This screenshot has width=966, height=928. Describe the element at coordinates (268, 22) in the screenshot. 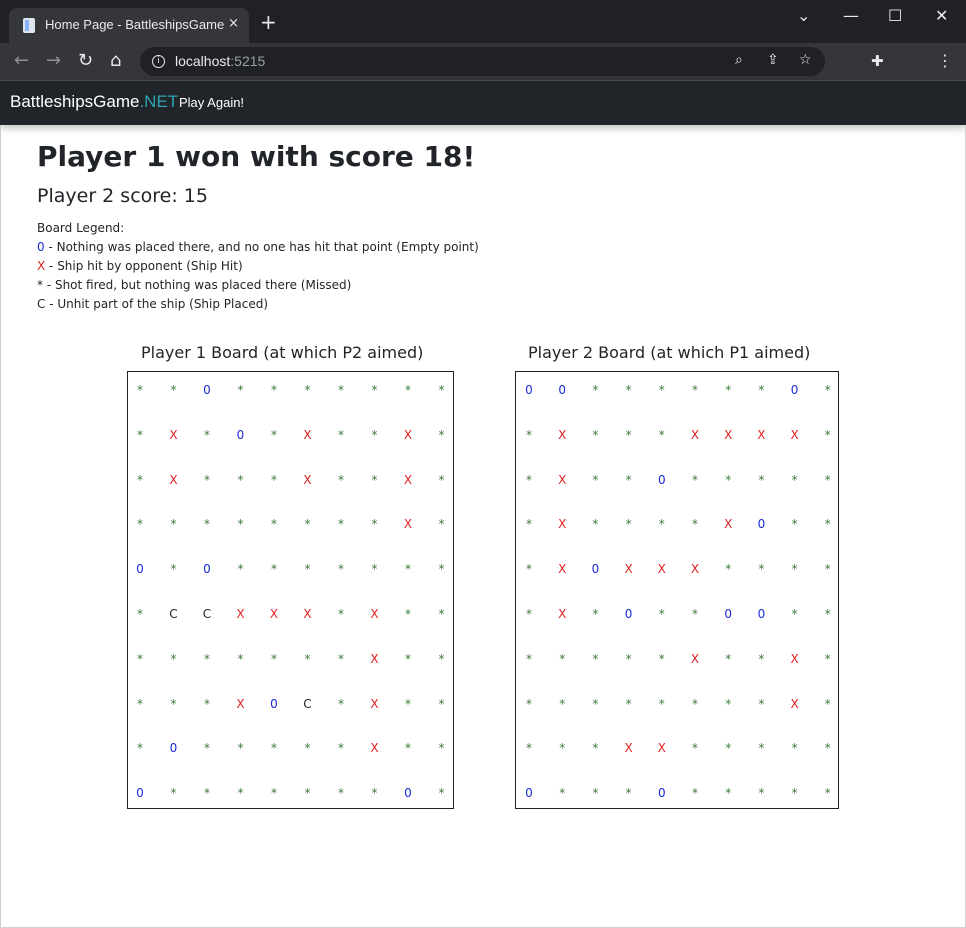

I see `new-tab-button: +` at that location.